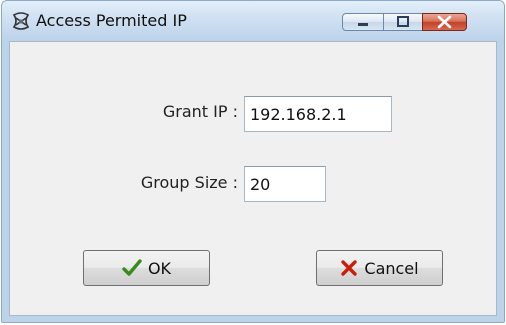 The image size is (506, 325). Describe the element at coordinates (159, 268) in the screenshot. I see `ok-button-label: OK` at that location.